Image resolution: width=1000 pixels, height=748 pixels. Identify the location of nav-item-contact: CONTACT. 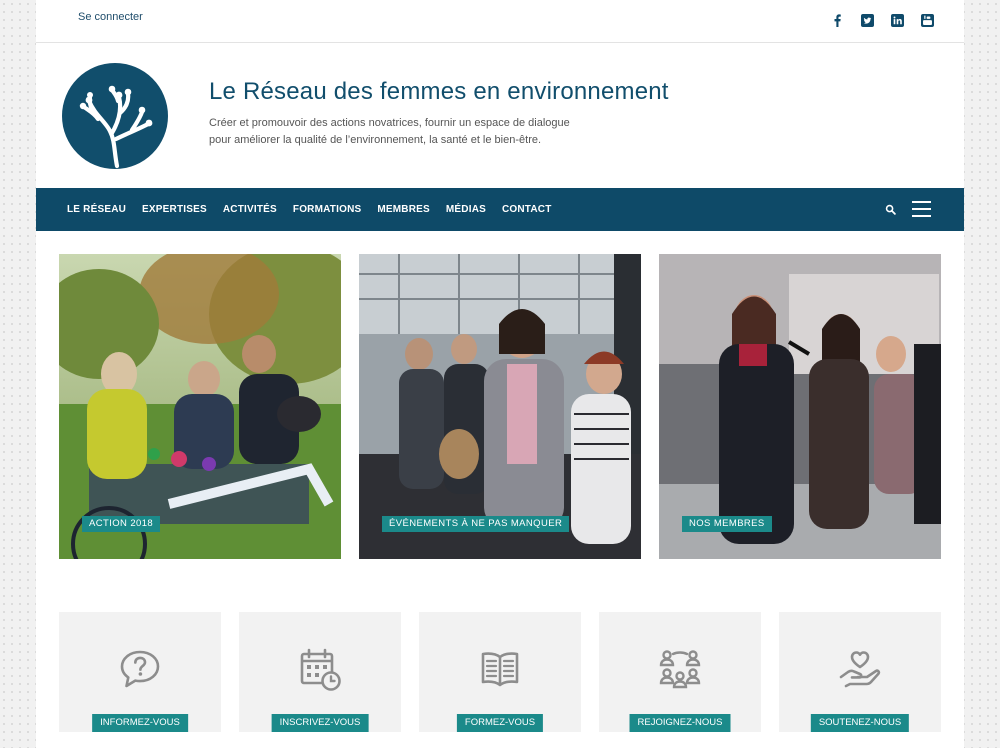
(527, 209).